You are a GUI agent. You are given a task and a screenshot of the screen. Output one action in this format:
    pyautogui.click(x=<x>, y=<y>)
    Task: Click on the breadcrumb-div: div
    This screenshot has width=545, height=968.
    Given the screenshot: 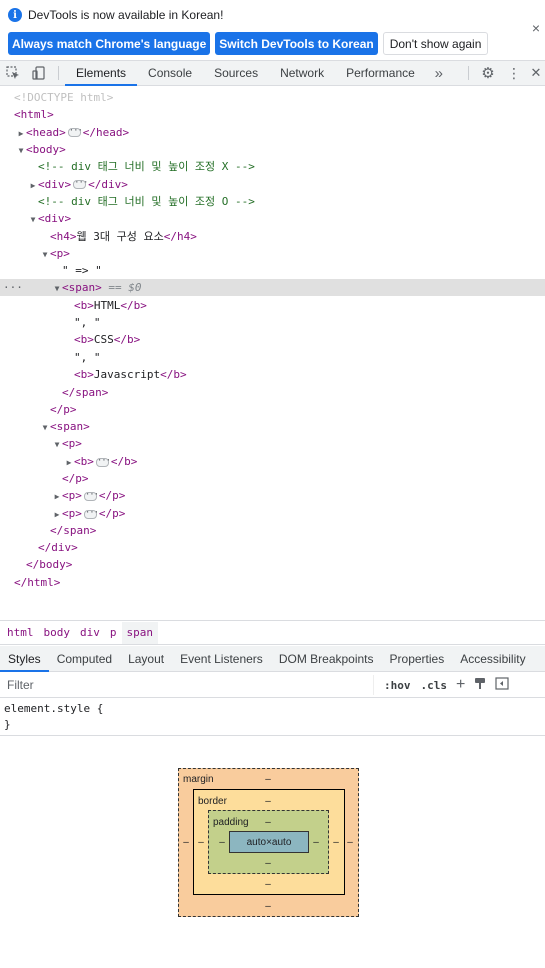 What is the action you would take?
    pyautogui.click(x=90, y=633)
    